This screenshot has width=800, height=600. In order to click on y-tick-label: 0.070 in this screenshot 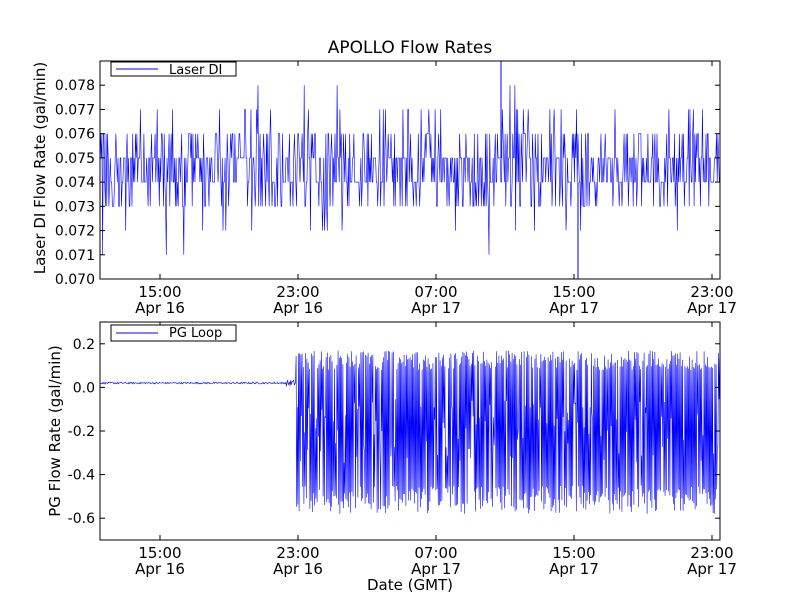, I will do `click(75, 280)`.